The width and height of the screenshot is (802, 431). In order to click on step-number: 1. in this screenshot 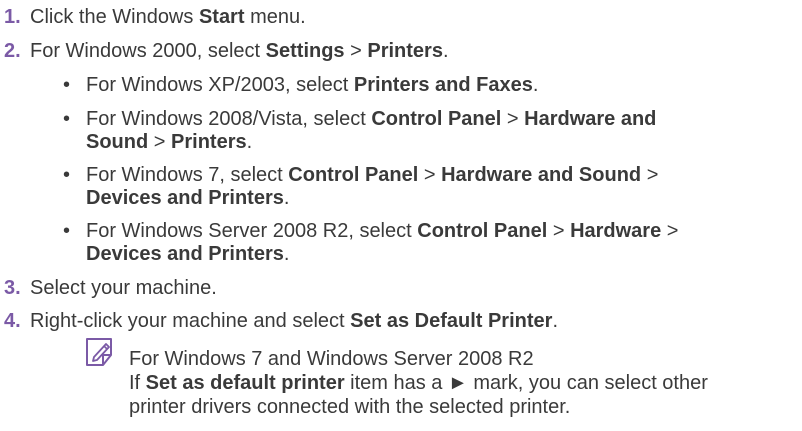, I will do `click(12, 17)`.